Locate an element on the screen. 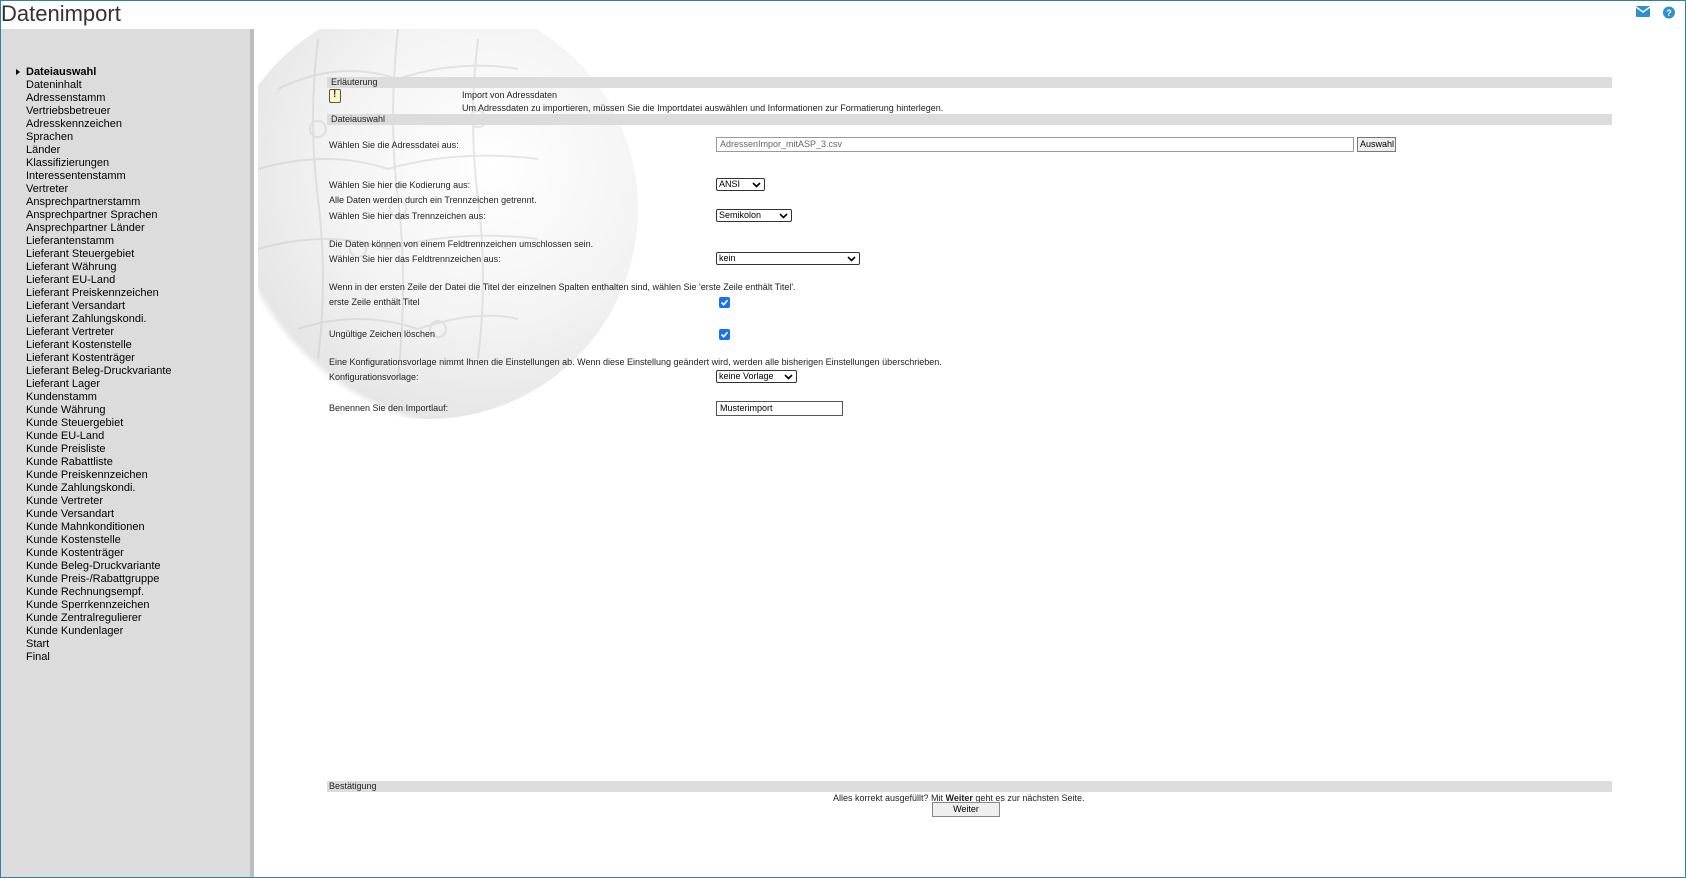  sidebar-item-label: Sprachen is located at coordinates (50, 137).